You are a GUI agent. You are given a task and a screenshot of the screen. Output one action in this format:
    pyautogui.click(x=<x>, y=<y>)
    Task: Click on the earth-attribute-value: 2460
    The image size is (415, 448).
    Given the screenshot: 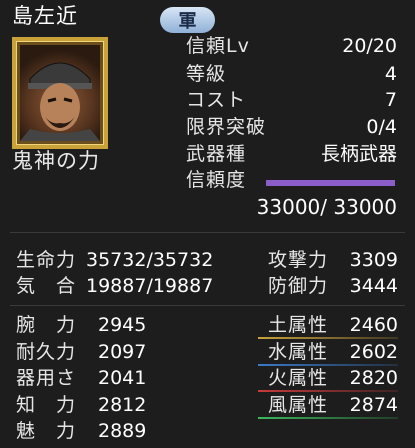 What is the action you would take?
    pyautogui.click(x=373, y=325)
    